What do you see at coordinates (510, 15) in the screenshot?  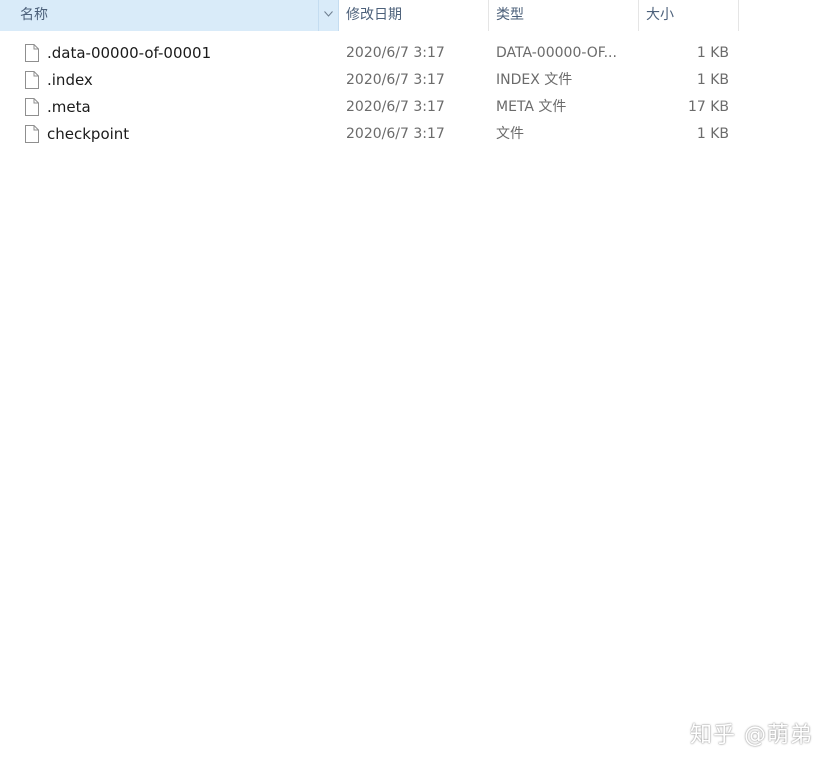 I see `column-header-type-label: 类型` at bounding box center [510, 15].